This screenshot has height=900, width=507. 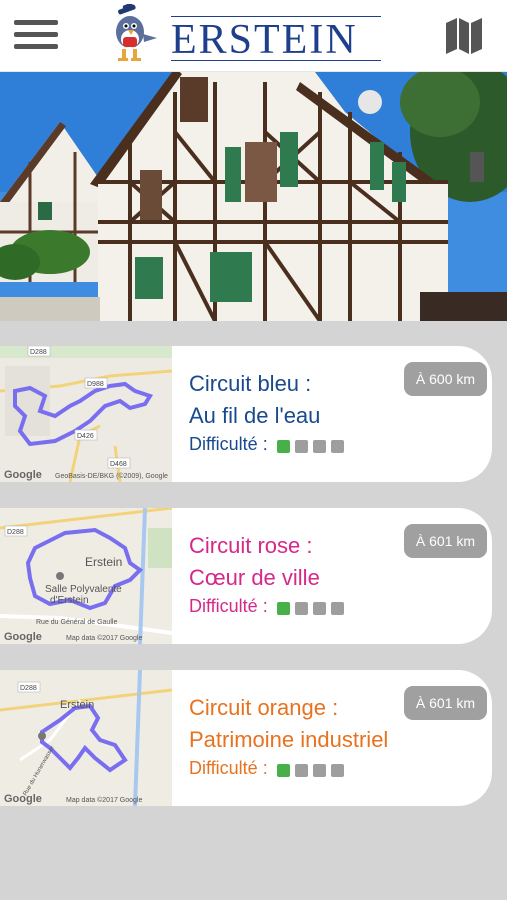 What do you see at coordinates (111, 476) in the screenshot?
I see `map-credit: GeoBasis-DE/BKG (©2009), Google` at bounding box center [111, 476].